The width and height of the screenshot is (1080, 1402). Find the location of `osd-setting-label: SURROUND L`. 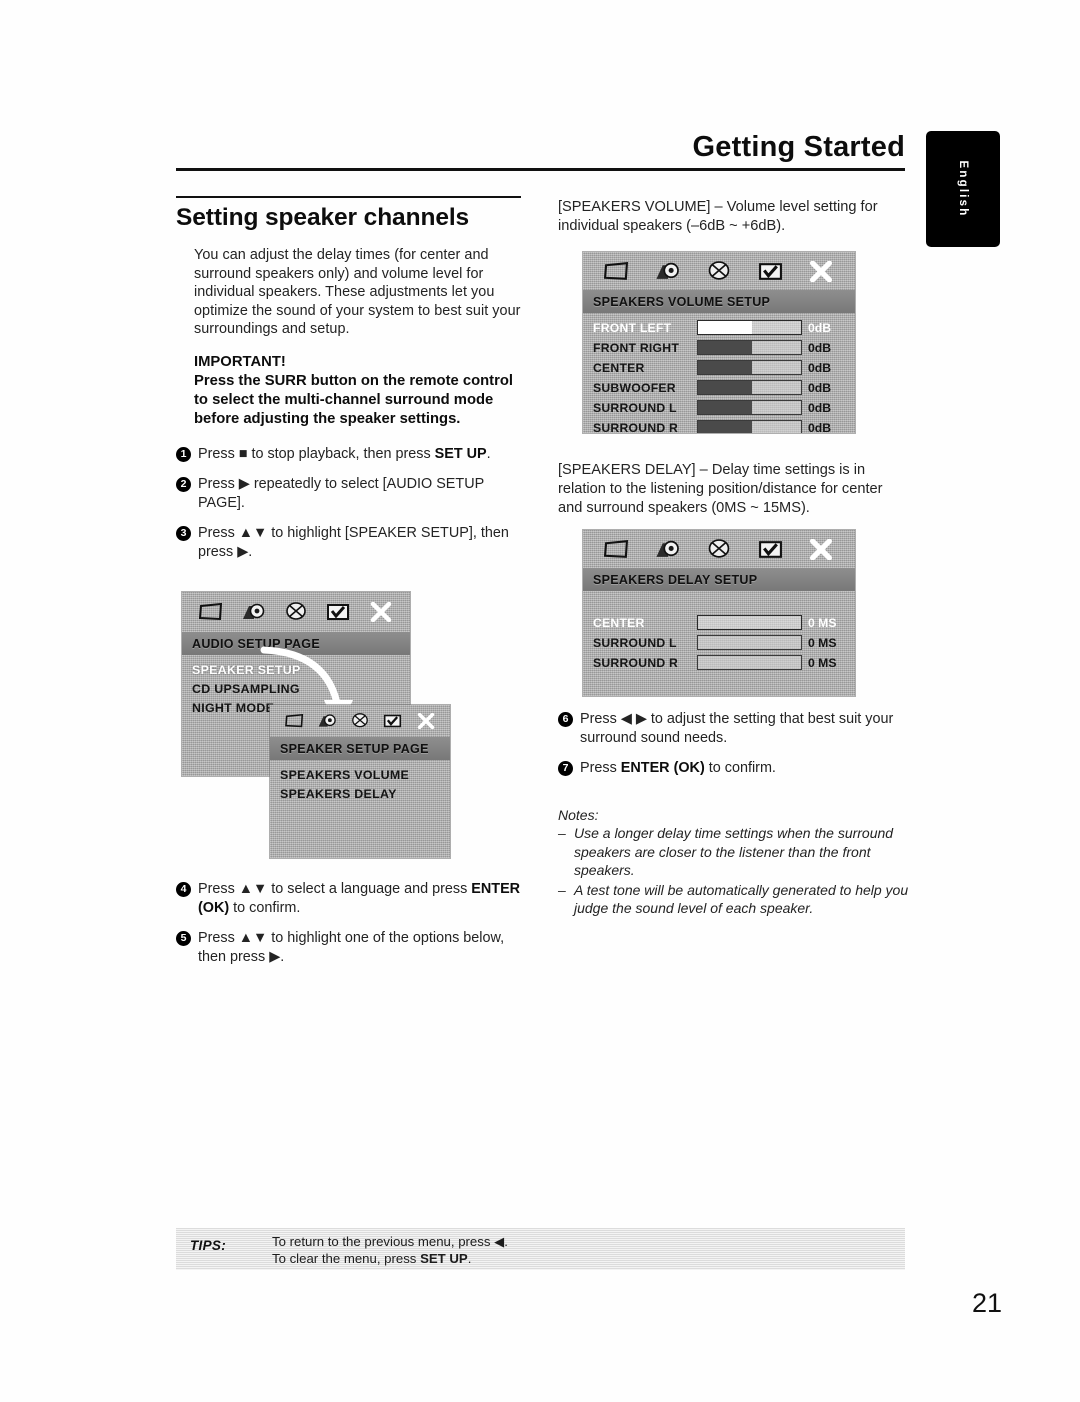

osd-setting-label: SURROUND L is located at coordinates (635, 407).